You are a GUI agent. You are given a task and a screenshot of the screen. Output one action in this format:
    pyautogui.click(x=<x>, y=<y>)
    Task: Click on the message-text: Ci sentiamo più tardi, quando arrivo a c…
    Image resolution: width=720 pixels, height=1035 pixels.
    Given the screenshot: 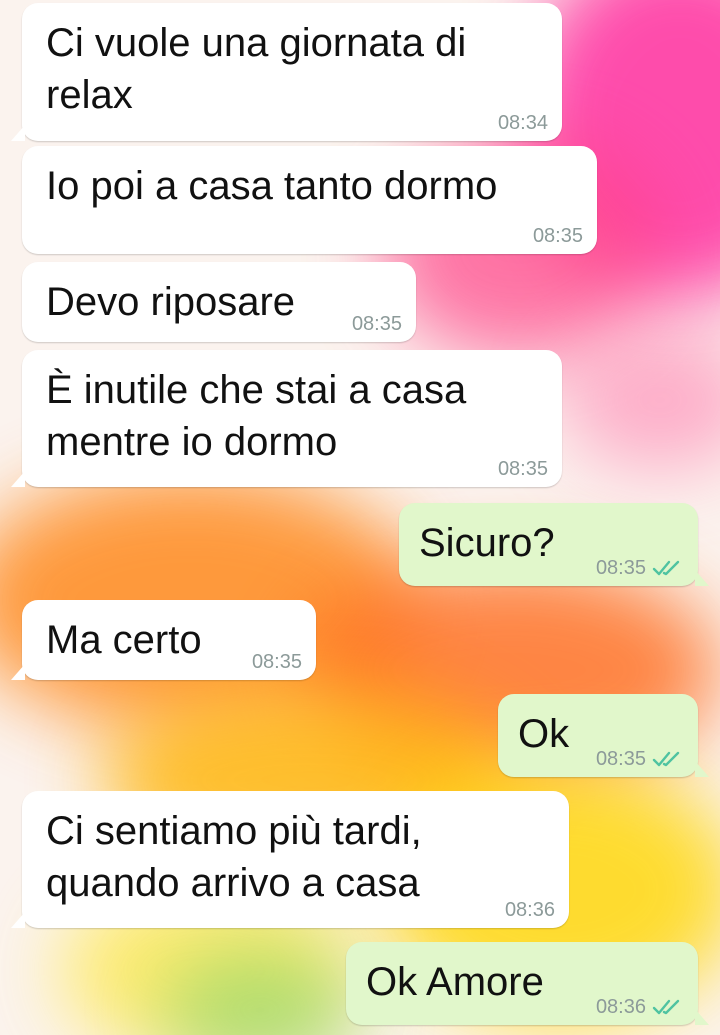 What is the action you would take?
    pyautogui.click(x=234, y=857)
    